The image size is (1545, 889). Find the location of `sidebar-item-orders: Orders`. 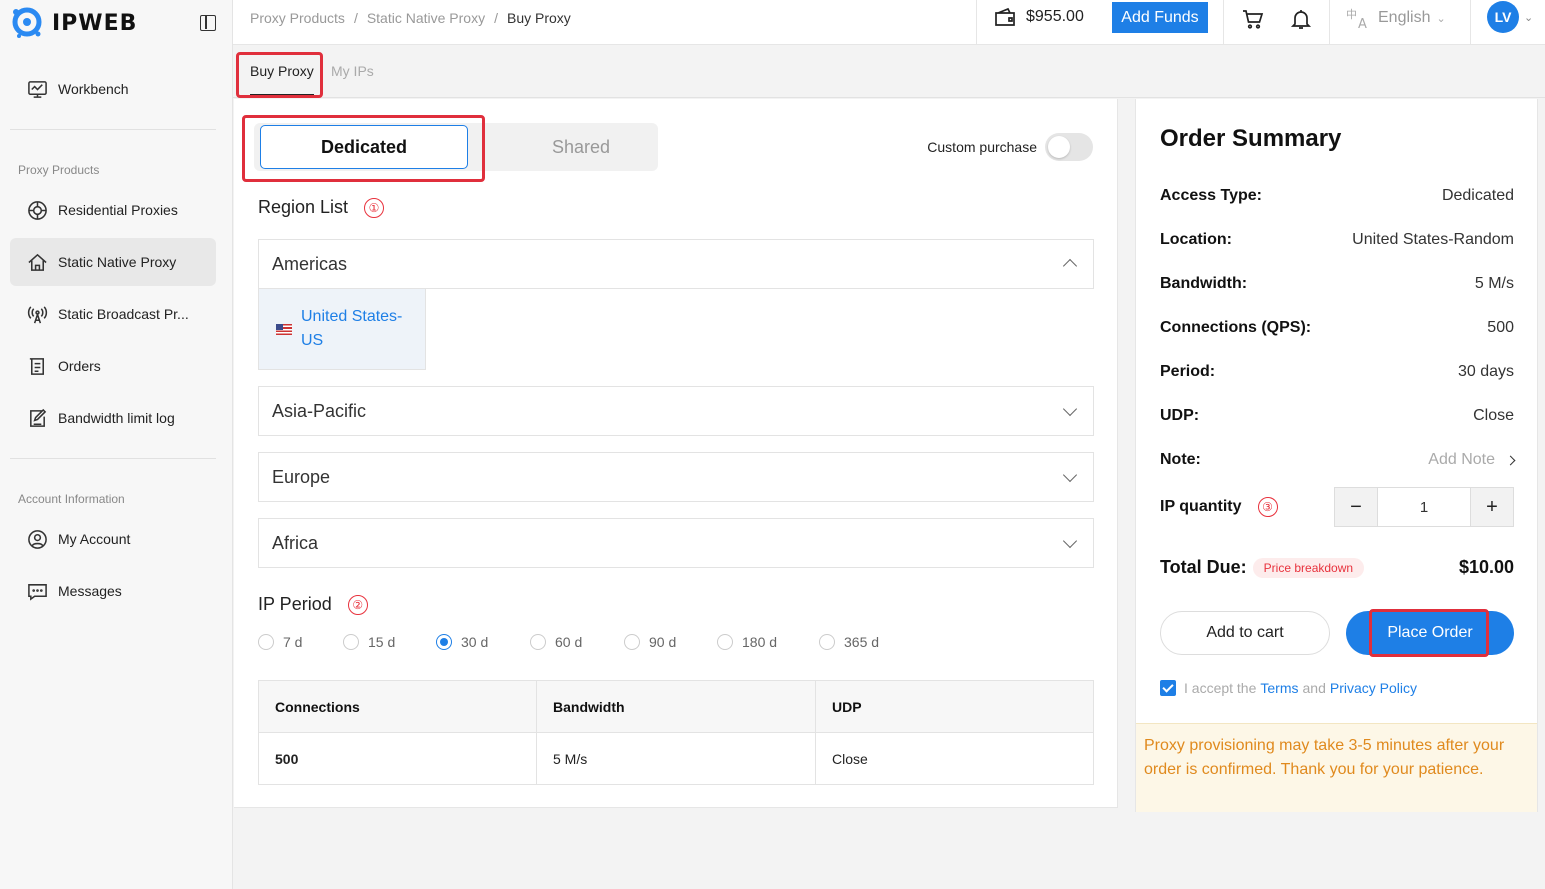

sidebar-item-orders: Orders is located at coordinates (113, 366).